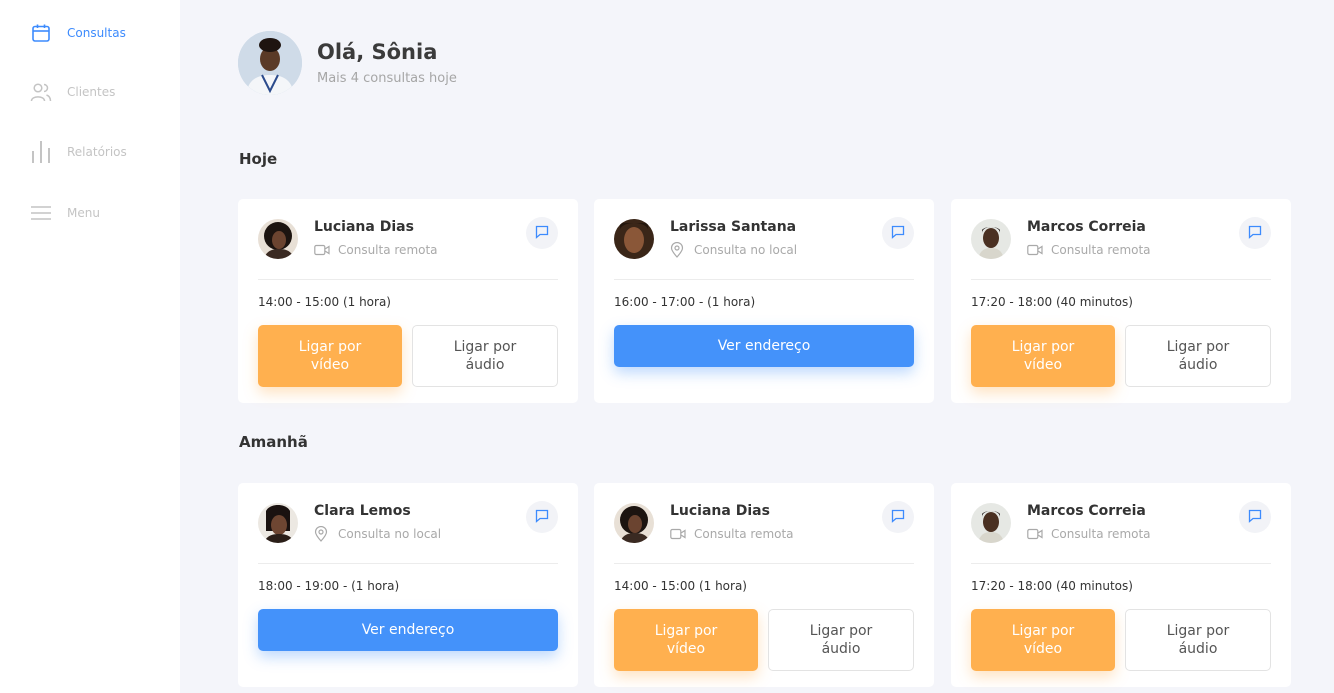  What do you see at coordinates (362, 511) in the screenshot?
I see `patient-name: Clara Lemos` at bounding box center [362, 511].